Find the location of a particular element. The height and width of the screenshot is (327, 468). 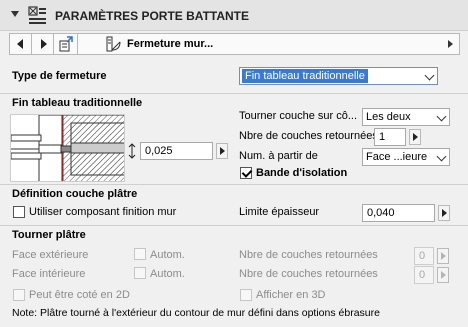

door-settings-icon is located at coordinates (37, 15).